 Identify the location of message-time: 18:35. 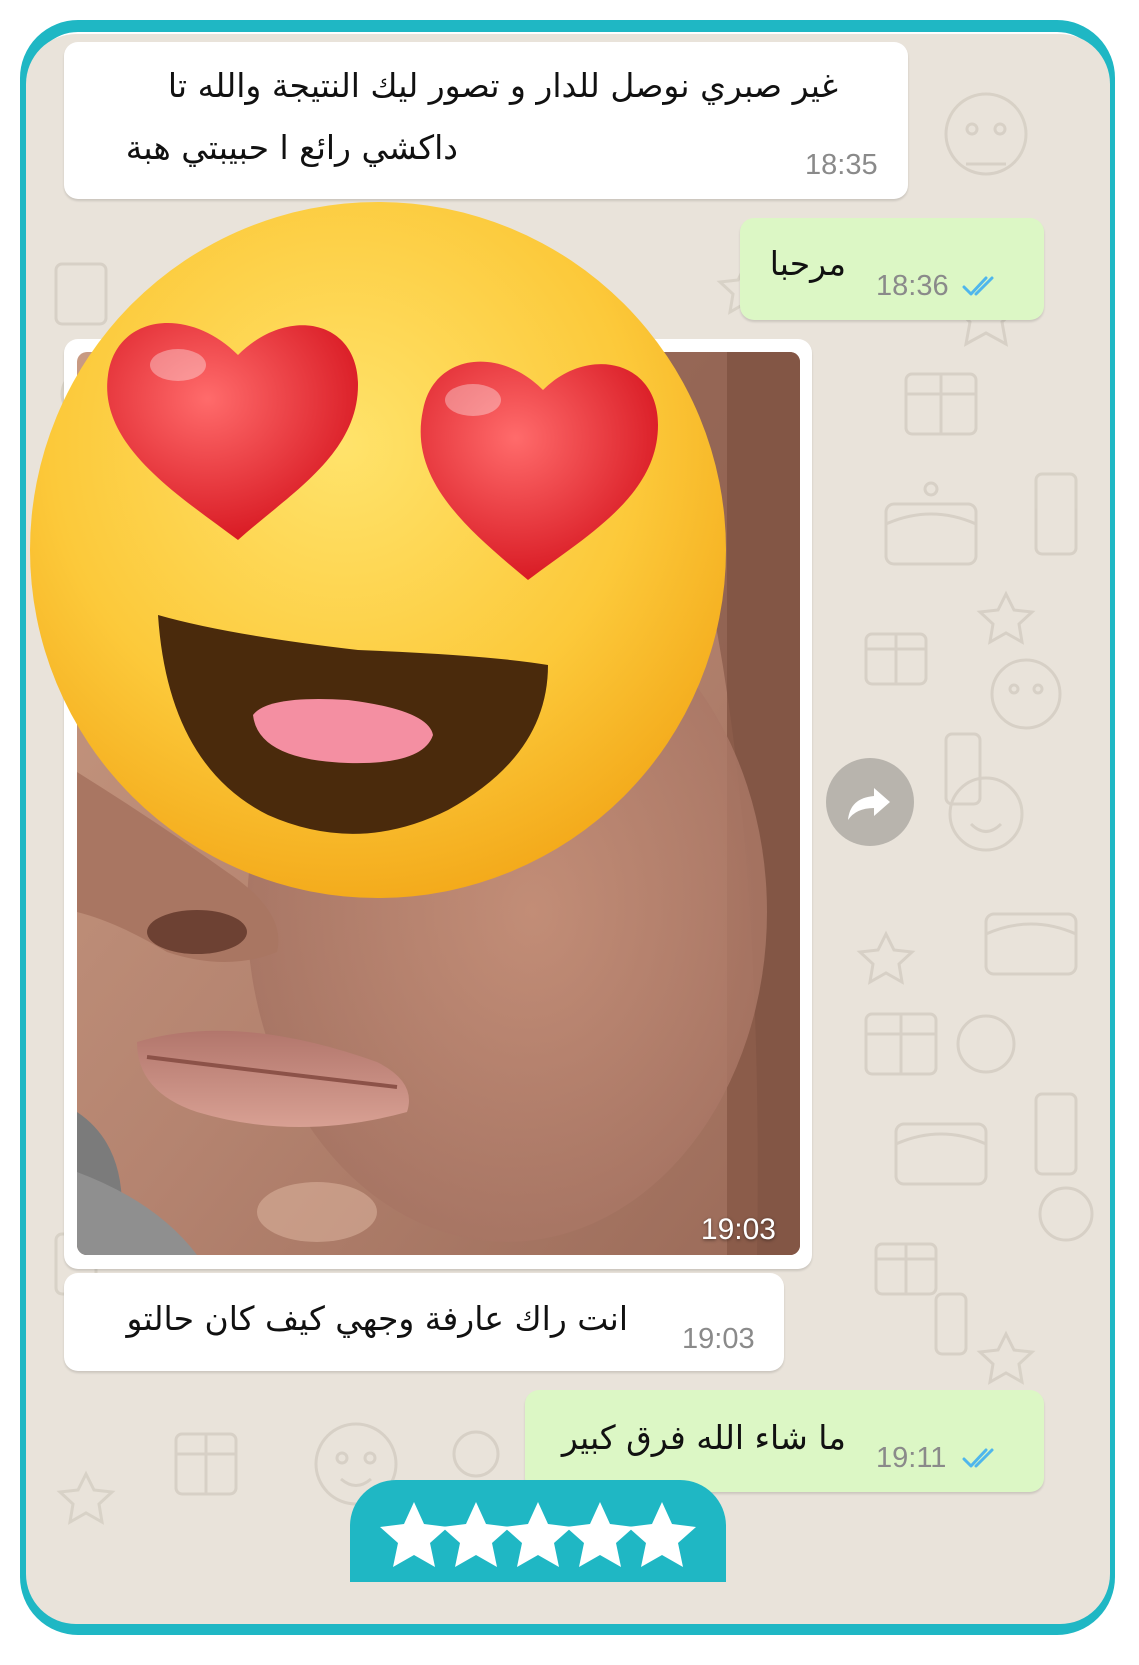
(841, 165).